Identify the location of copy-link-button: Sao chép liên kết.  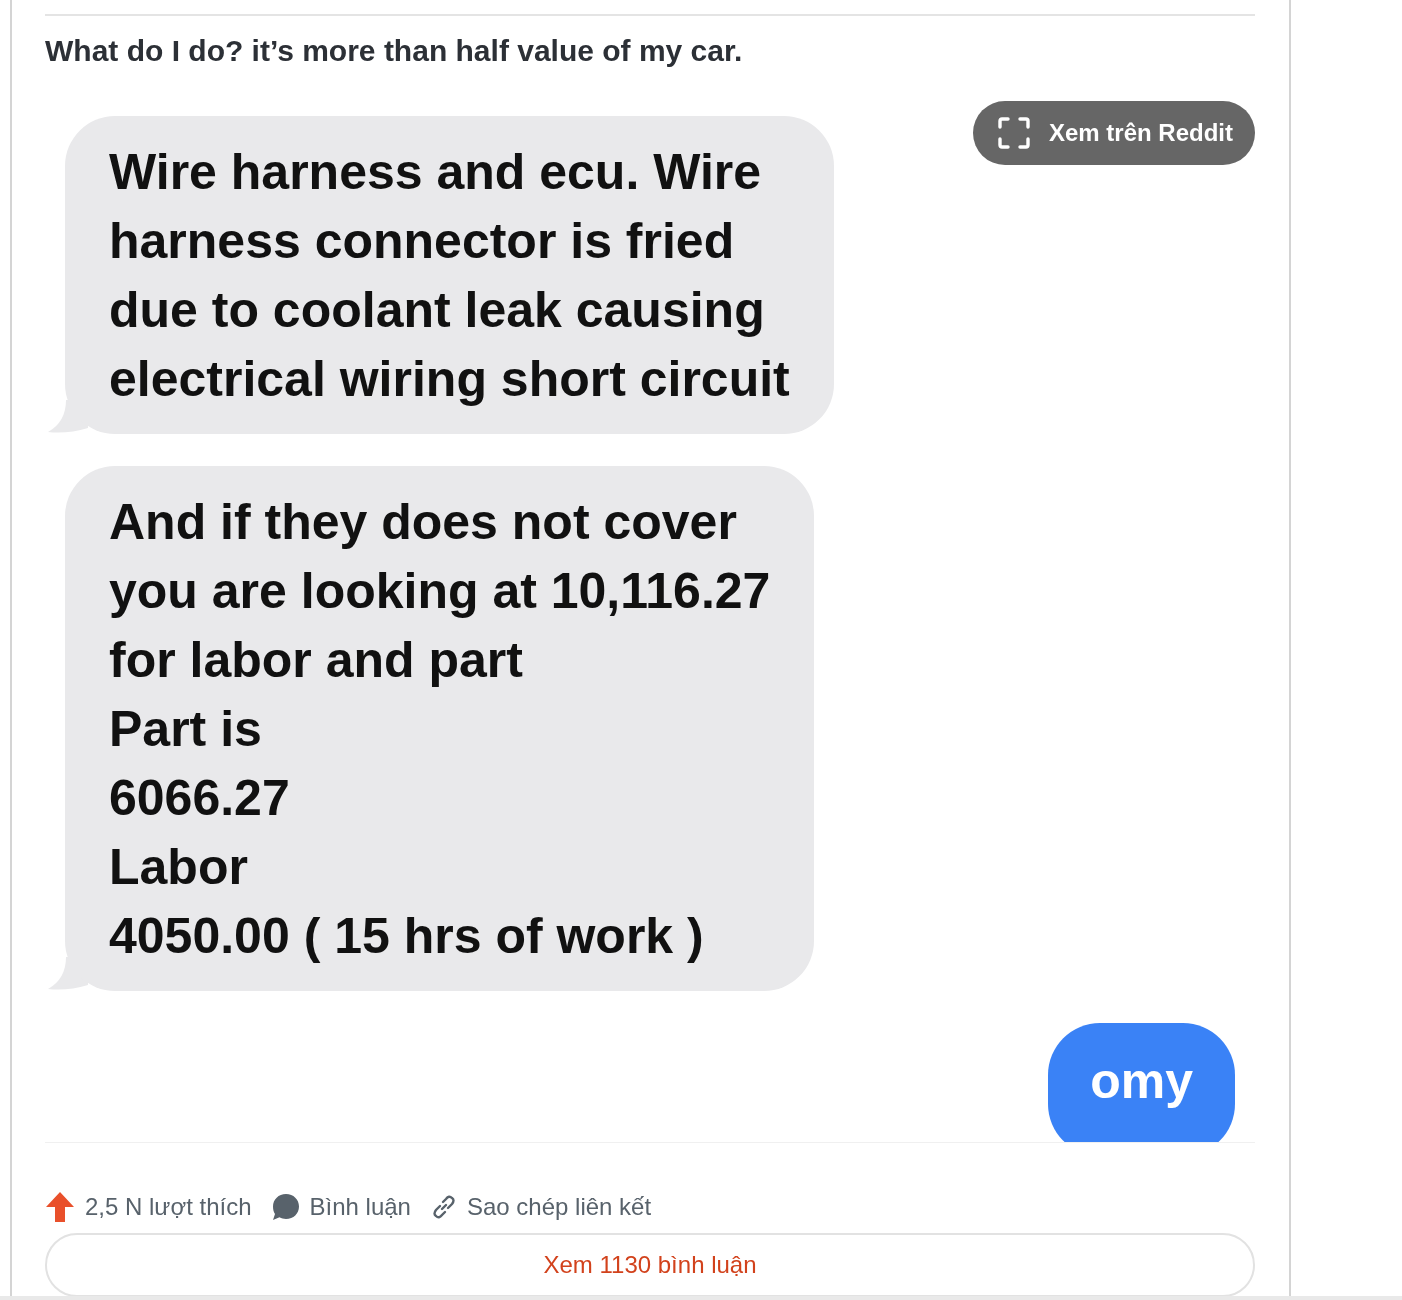
(541, 1207).